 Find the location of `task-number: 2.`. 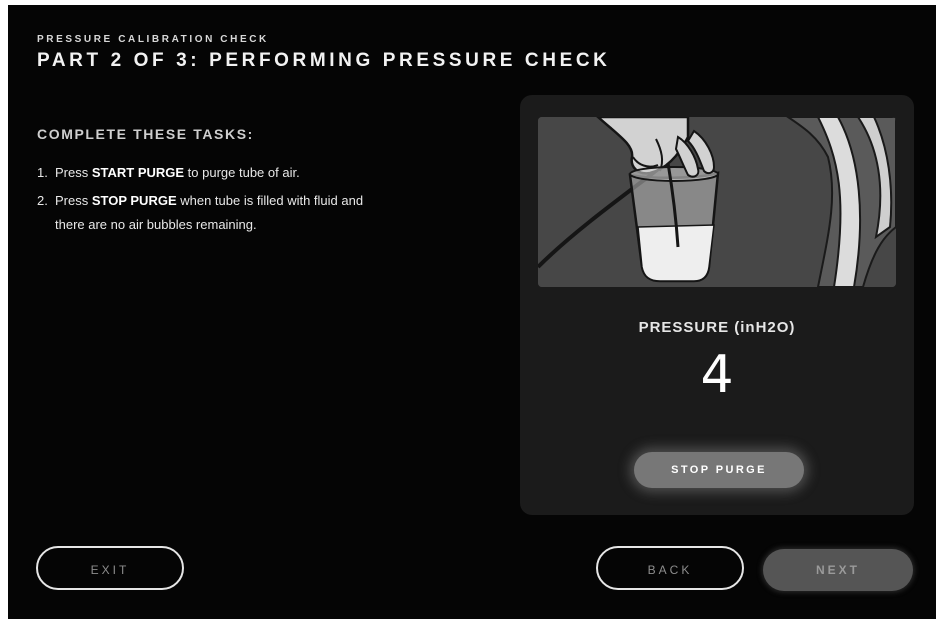

task-number: 2. is located at coordinates (42, 200).